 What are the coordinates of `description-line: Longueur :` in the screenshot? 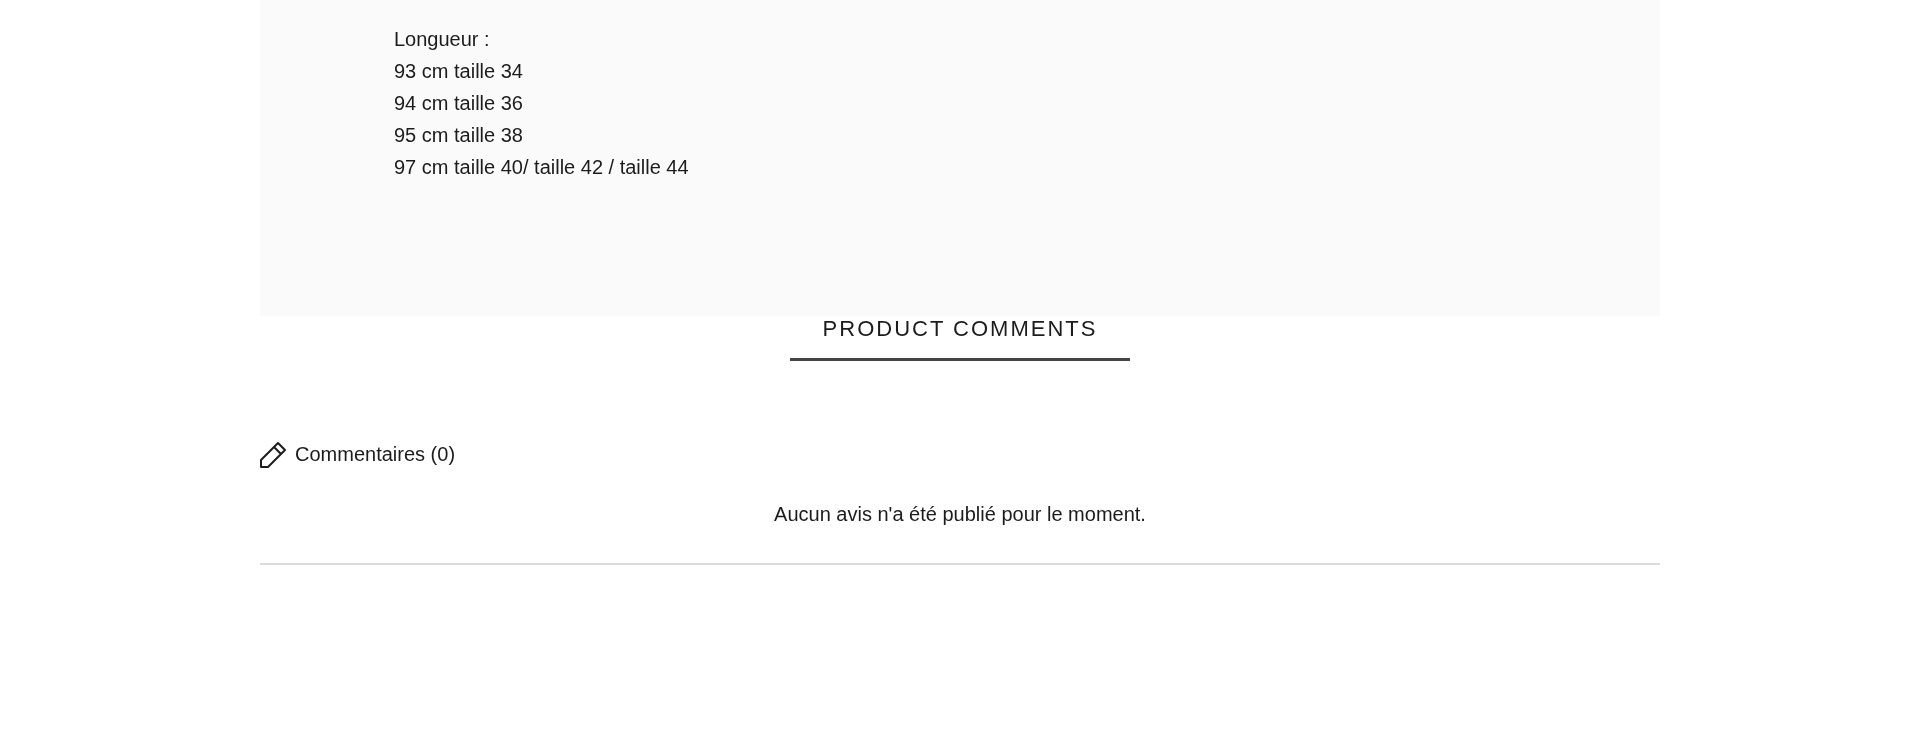 It's located at (442, 39).